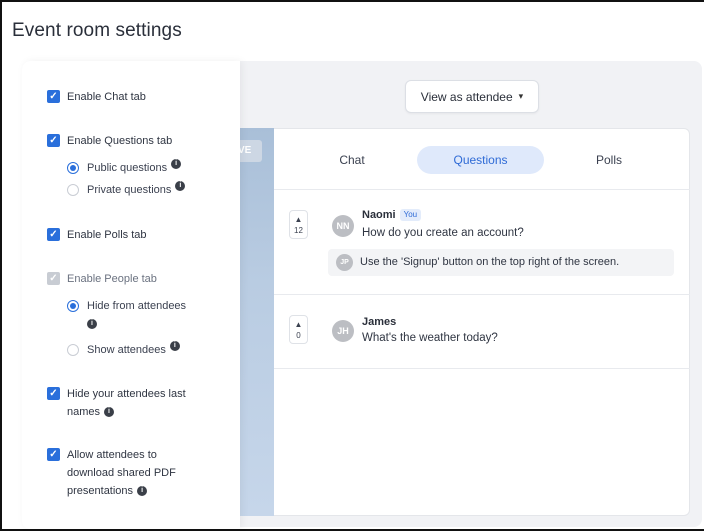  What do you see at coordinates (379, 322) in the screenshot?
I see `author-name: James` at bounding box center [379, 322].